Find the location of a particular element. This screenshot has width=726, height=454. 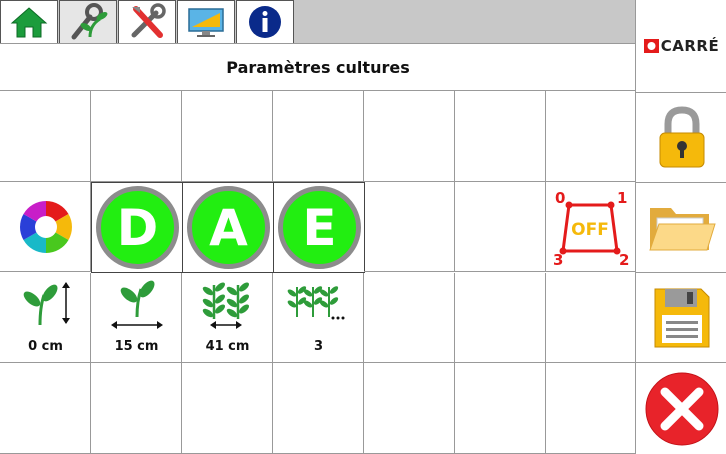

lock-button is located at coordinates (681, 137).